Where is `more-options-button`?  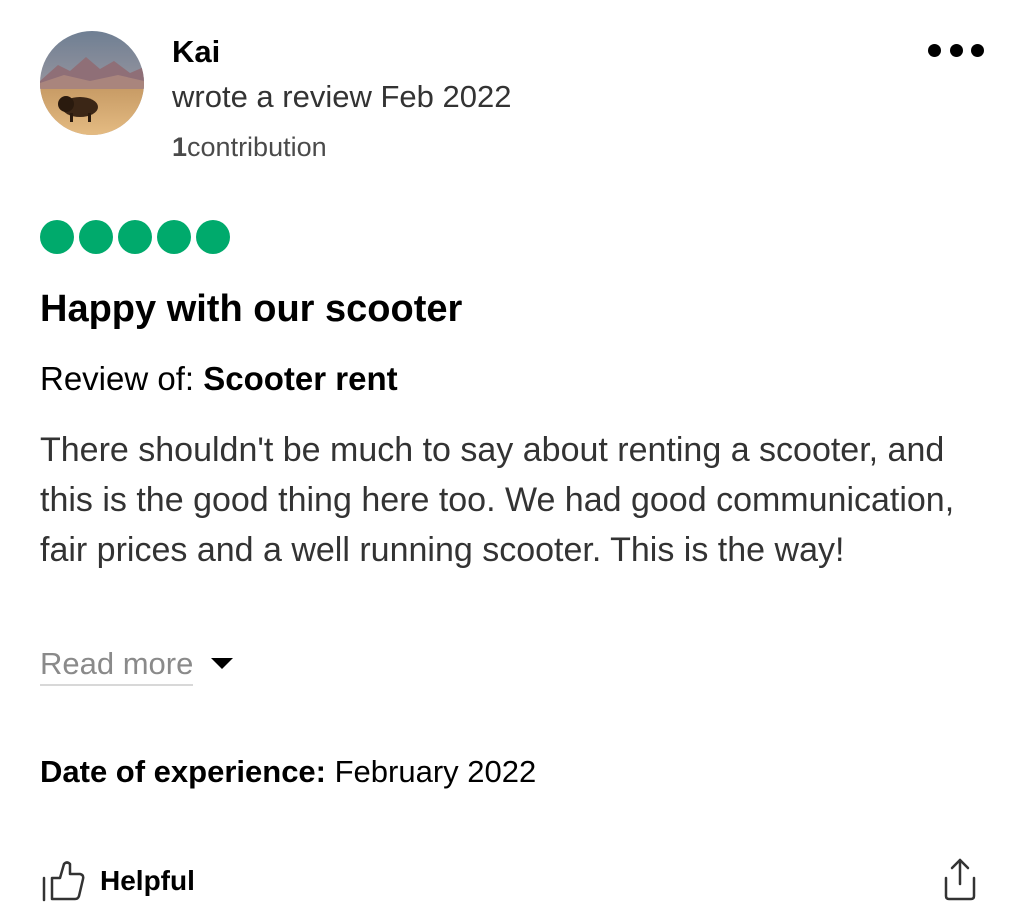 more-options-button is located at coordinates (956, 50).